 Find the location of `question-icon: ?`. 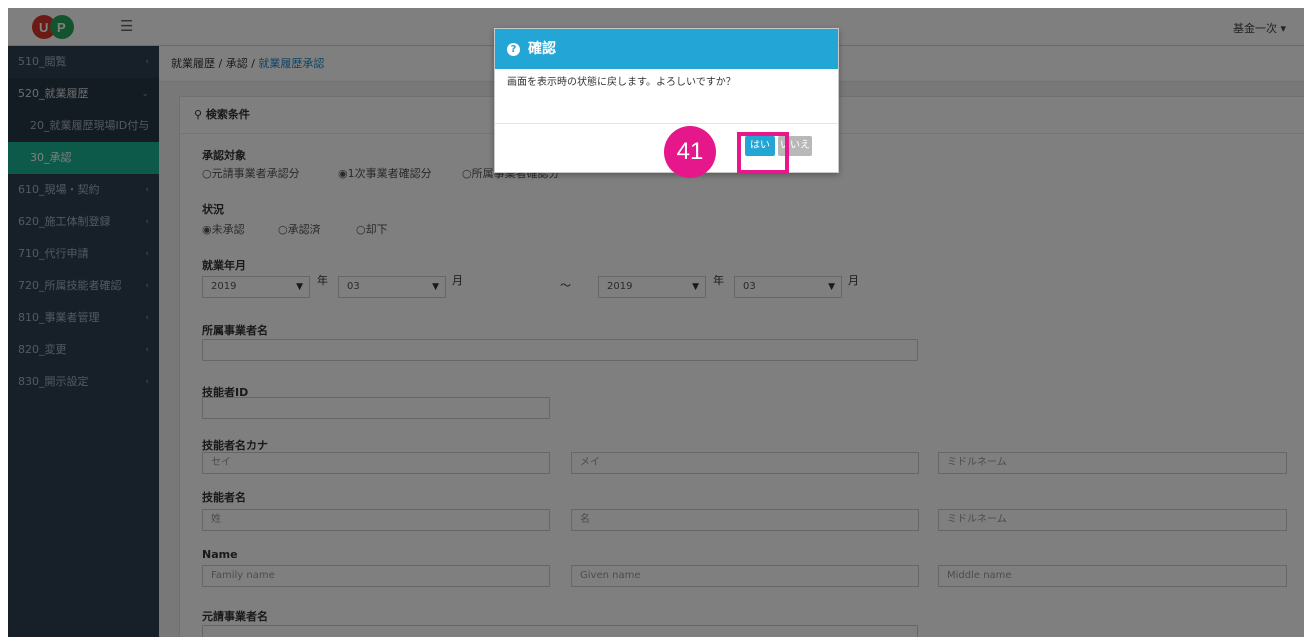

question-icon: ? is located at coordinates (513, 49).